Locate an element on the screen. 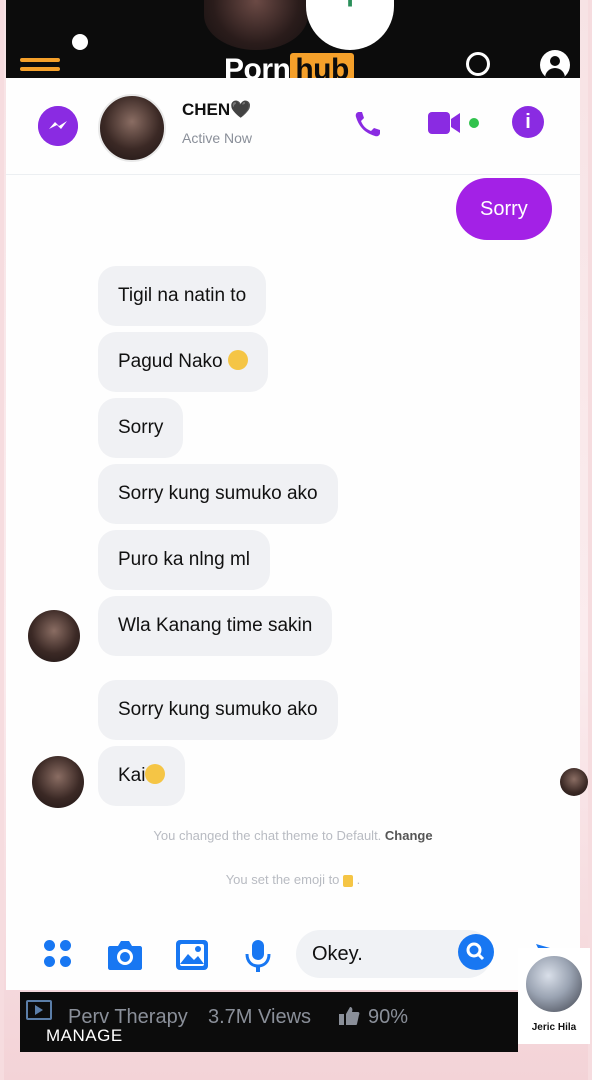 This screenshot has height=1080, width=592. seen-indicator-avatar is located at coordinates (574, 782).